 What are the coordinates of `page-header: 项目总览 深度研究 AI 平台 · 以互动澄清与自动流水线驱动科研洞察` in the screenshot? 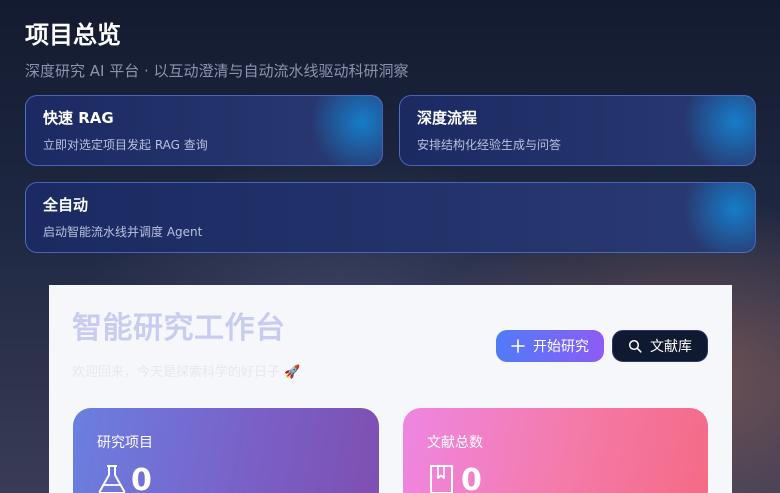 It's located at (217, 49).